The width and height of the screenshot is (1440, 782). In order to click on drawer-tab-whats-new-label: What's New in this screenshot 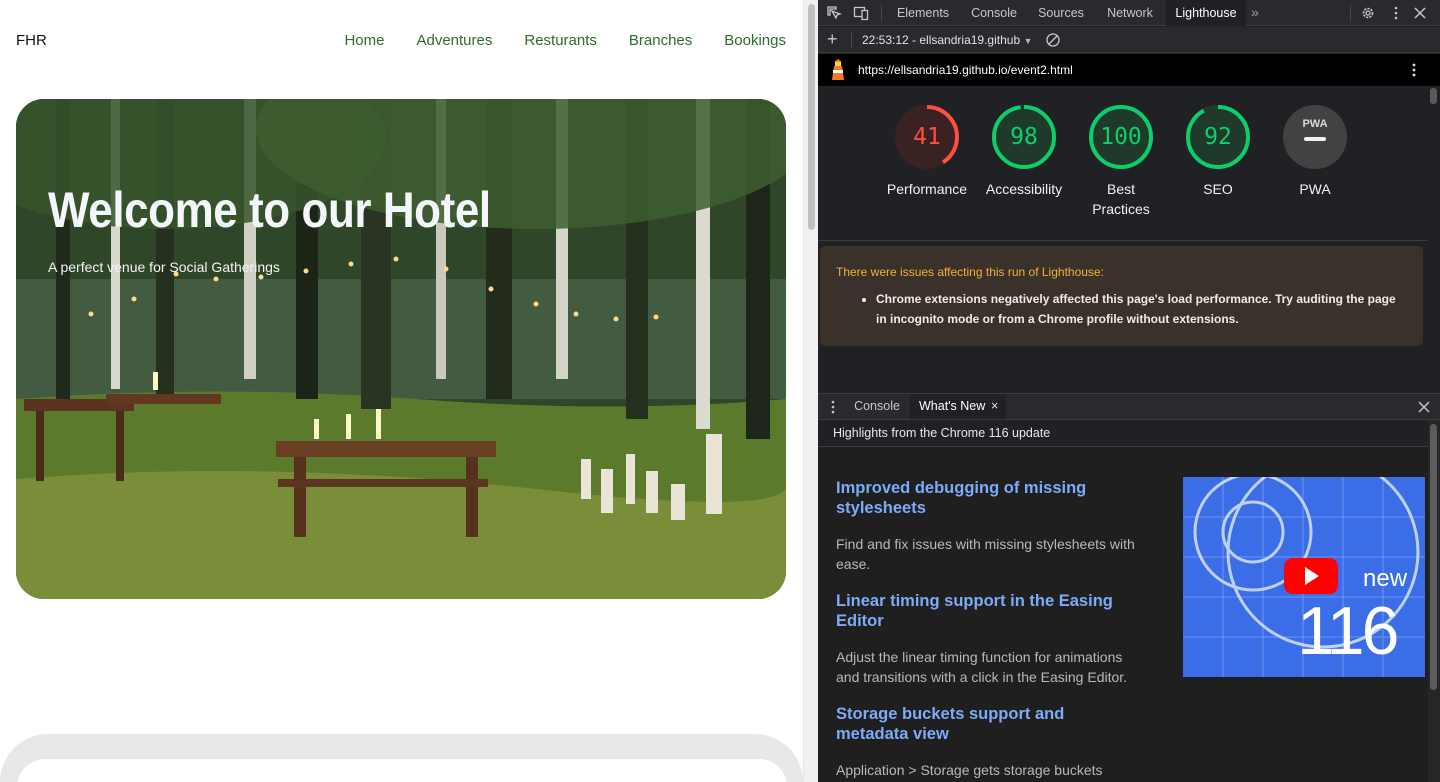, I will do `click(952, 406)`.